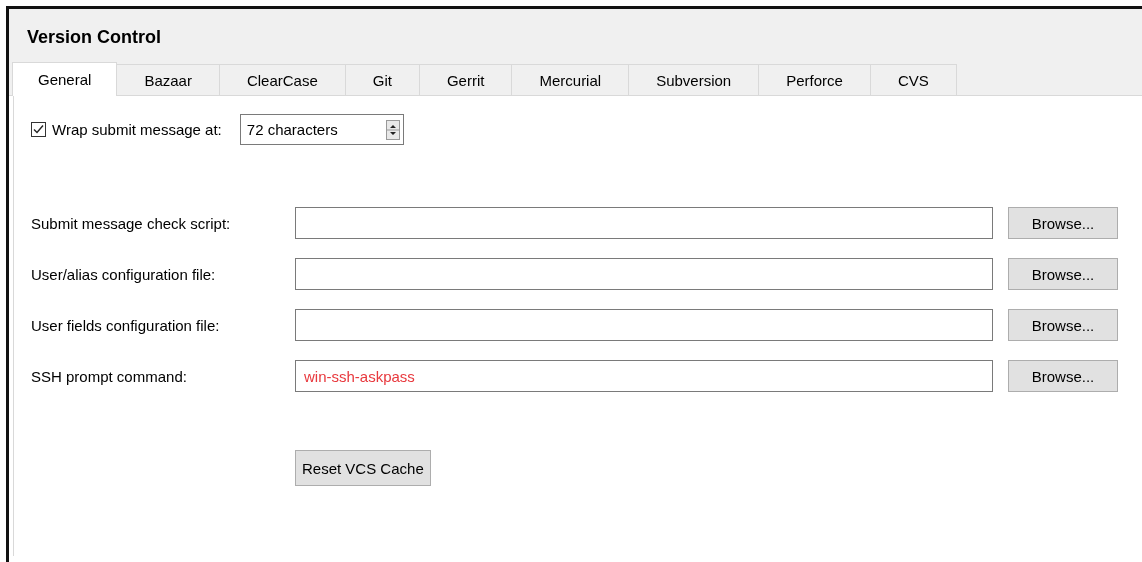  Describe the element at coordinates (109, 376) in the screenshot. I see `field-label: SSH prompt command:` at that location.